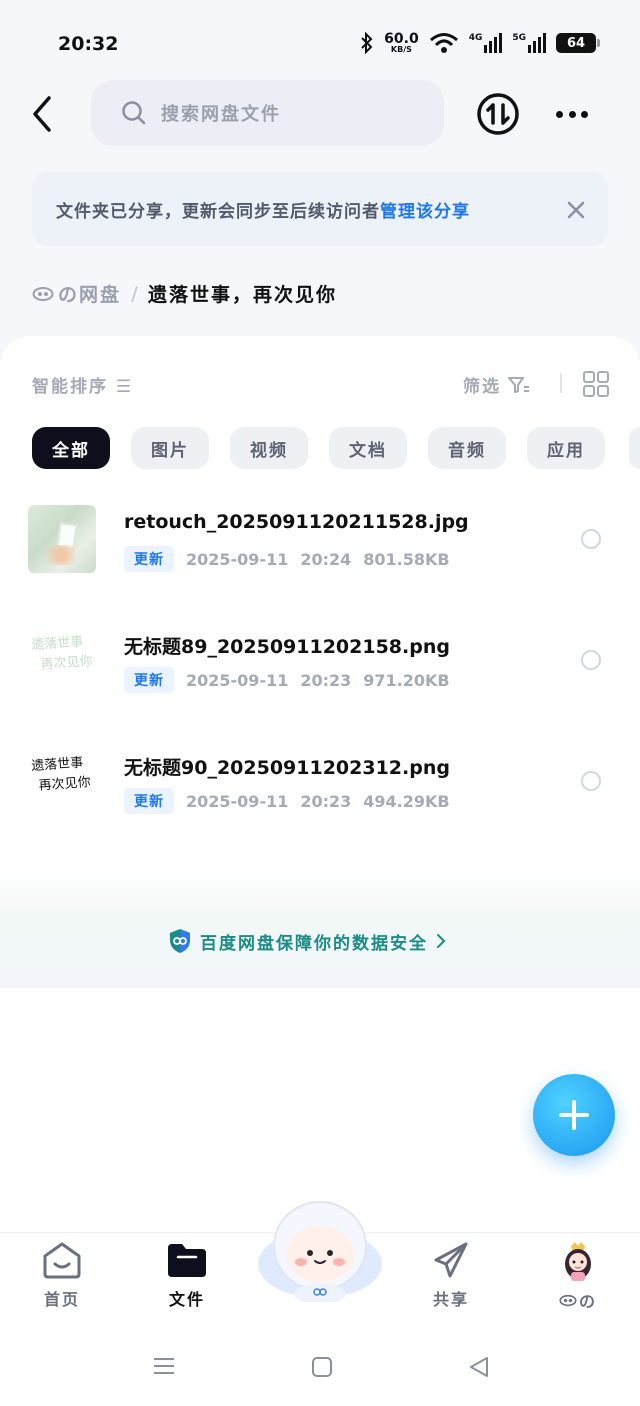 This screenshot has width=640, height=1406. I want to click on back-button, so click(42, 114).